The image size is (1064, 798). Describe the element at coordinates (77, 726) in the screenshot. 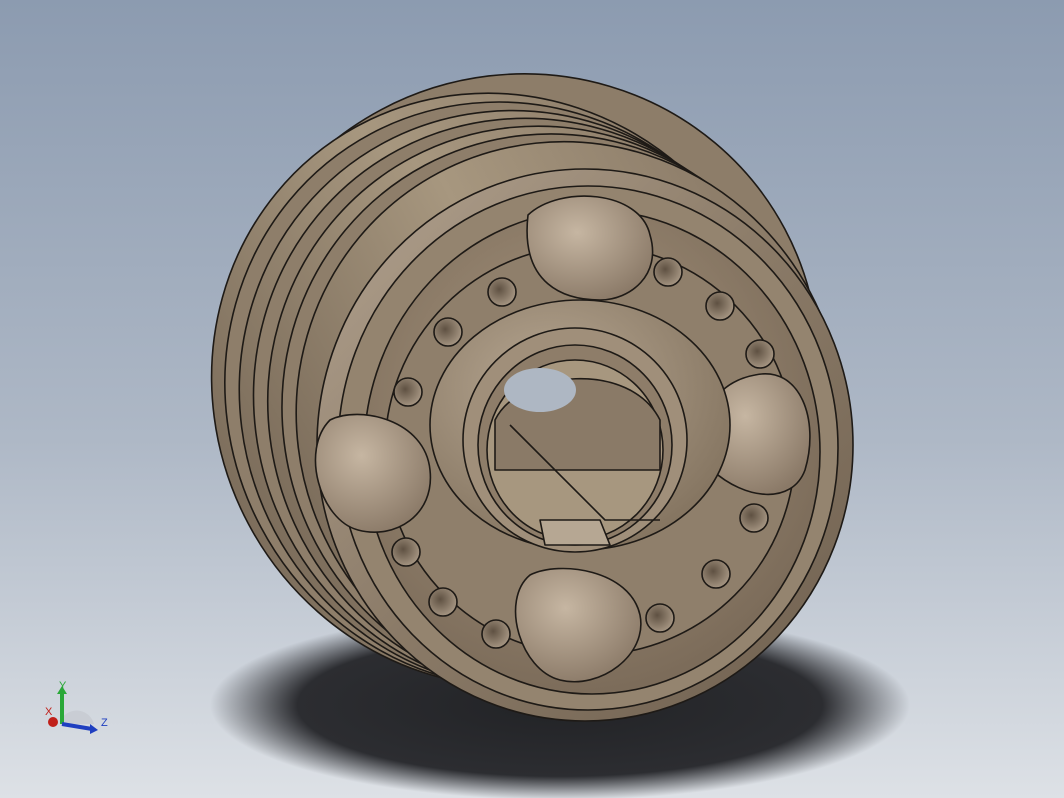

I see `z-axis-icon` at that location.